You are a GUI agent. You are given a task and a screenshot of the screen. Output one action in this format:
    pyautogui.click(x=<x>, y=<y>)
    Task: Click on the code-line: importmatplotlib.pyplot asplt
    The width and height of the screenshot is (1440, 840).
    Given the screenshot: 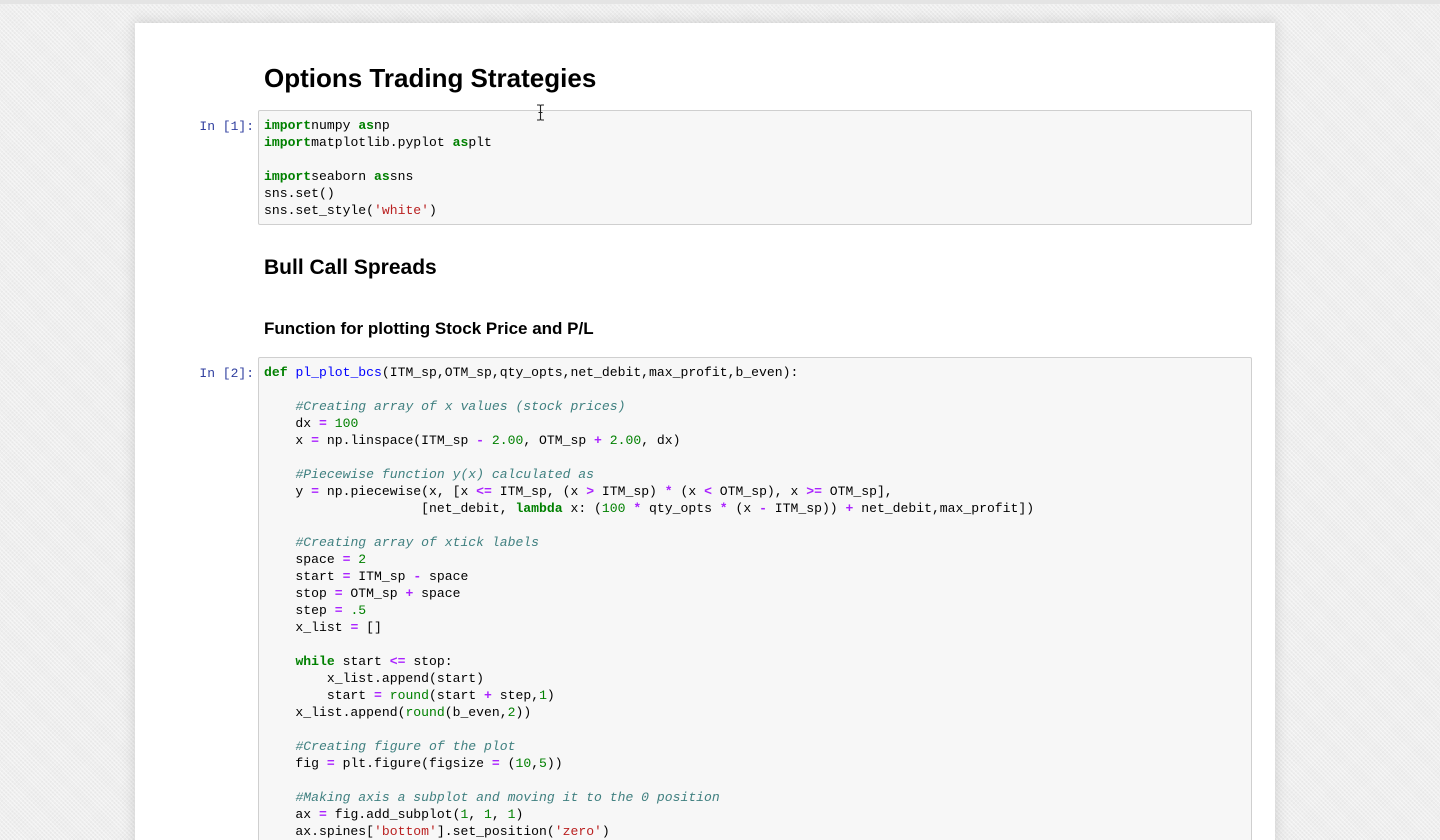 What is the action you would take?
    pyautogui.click(x=378, y=142)
    